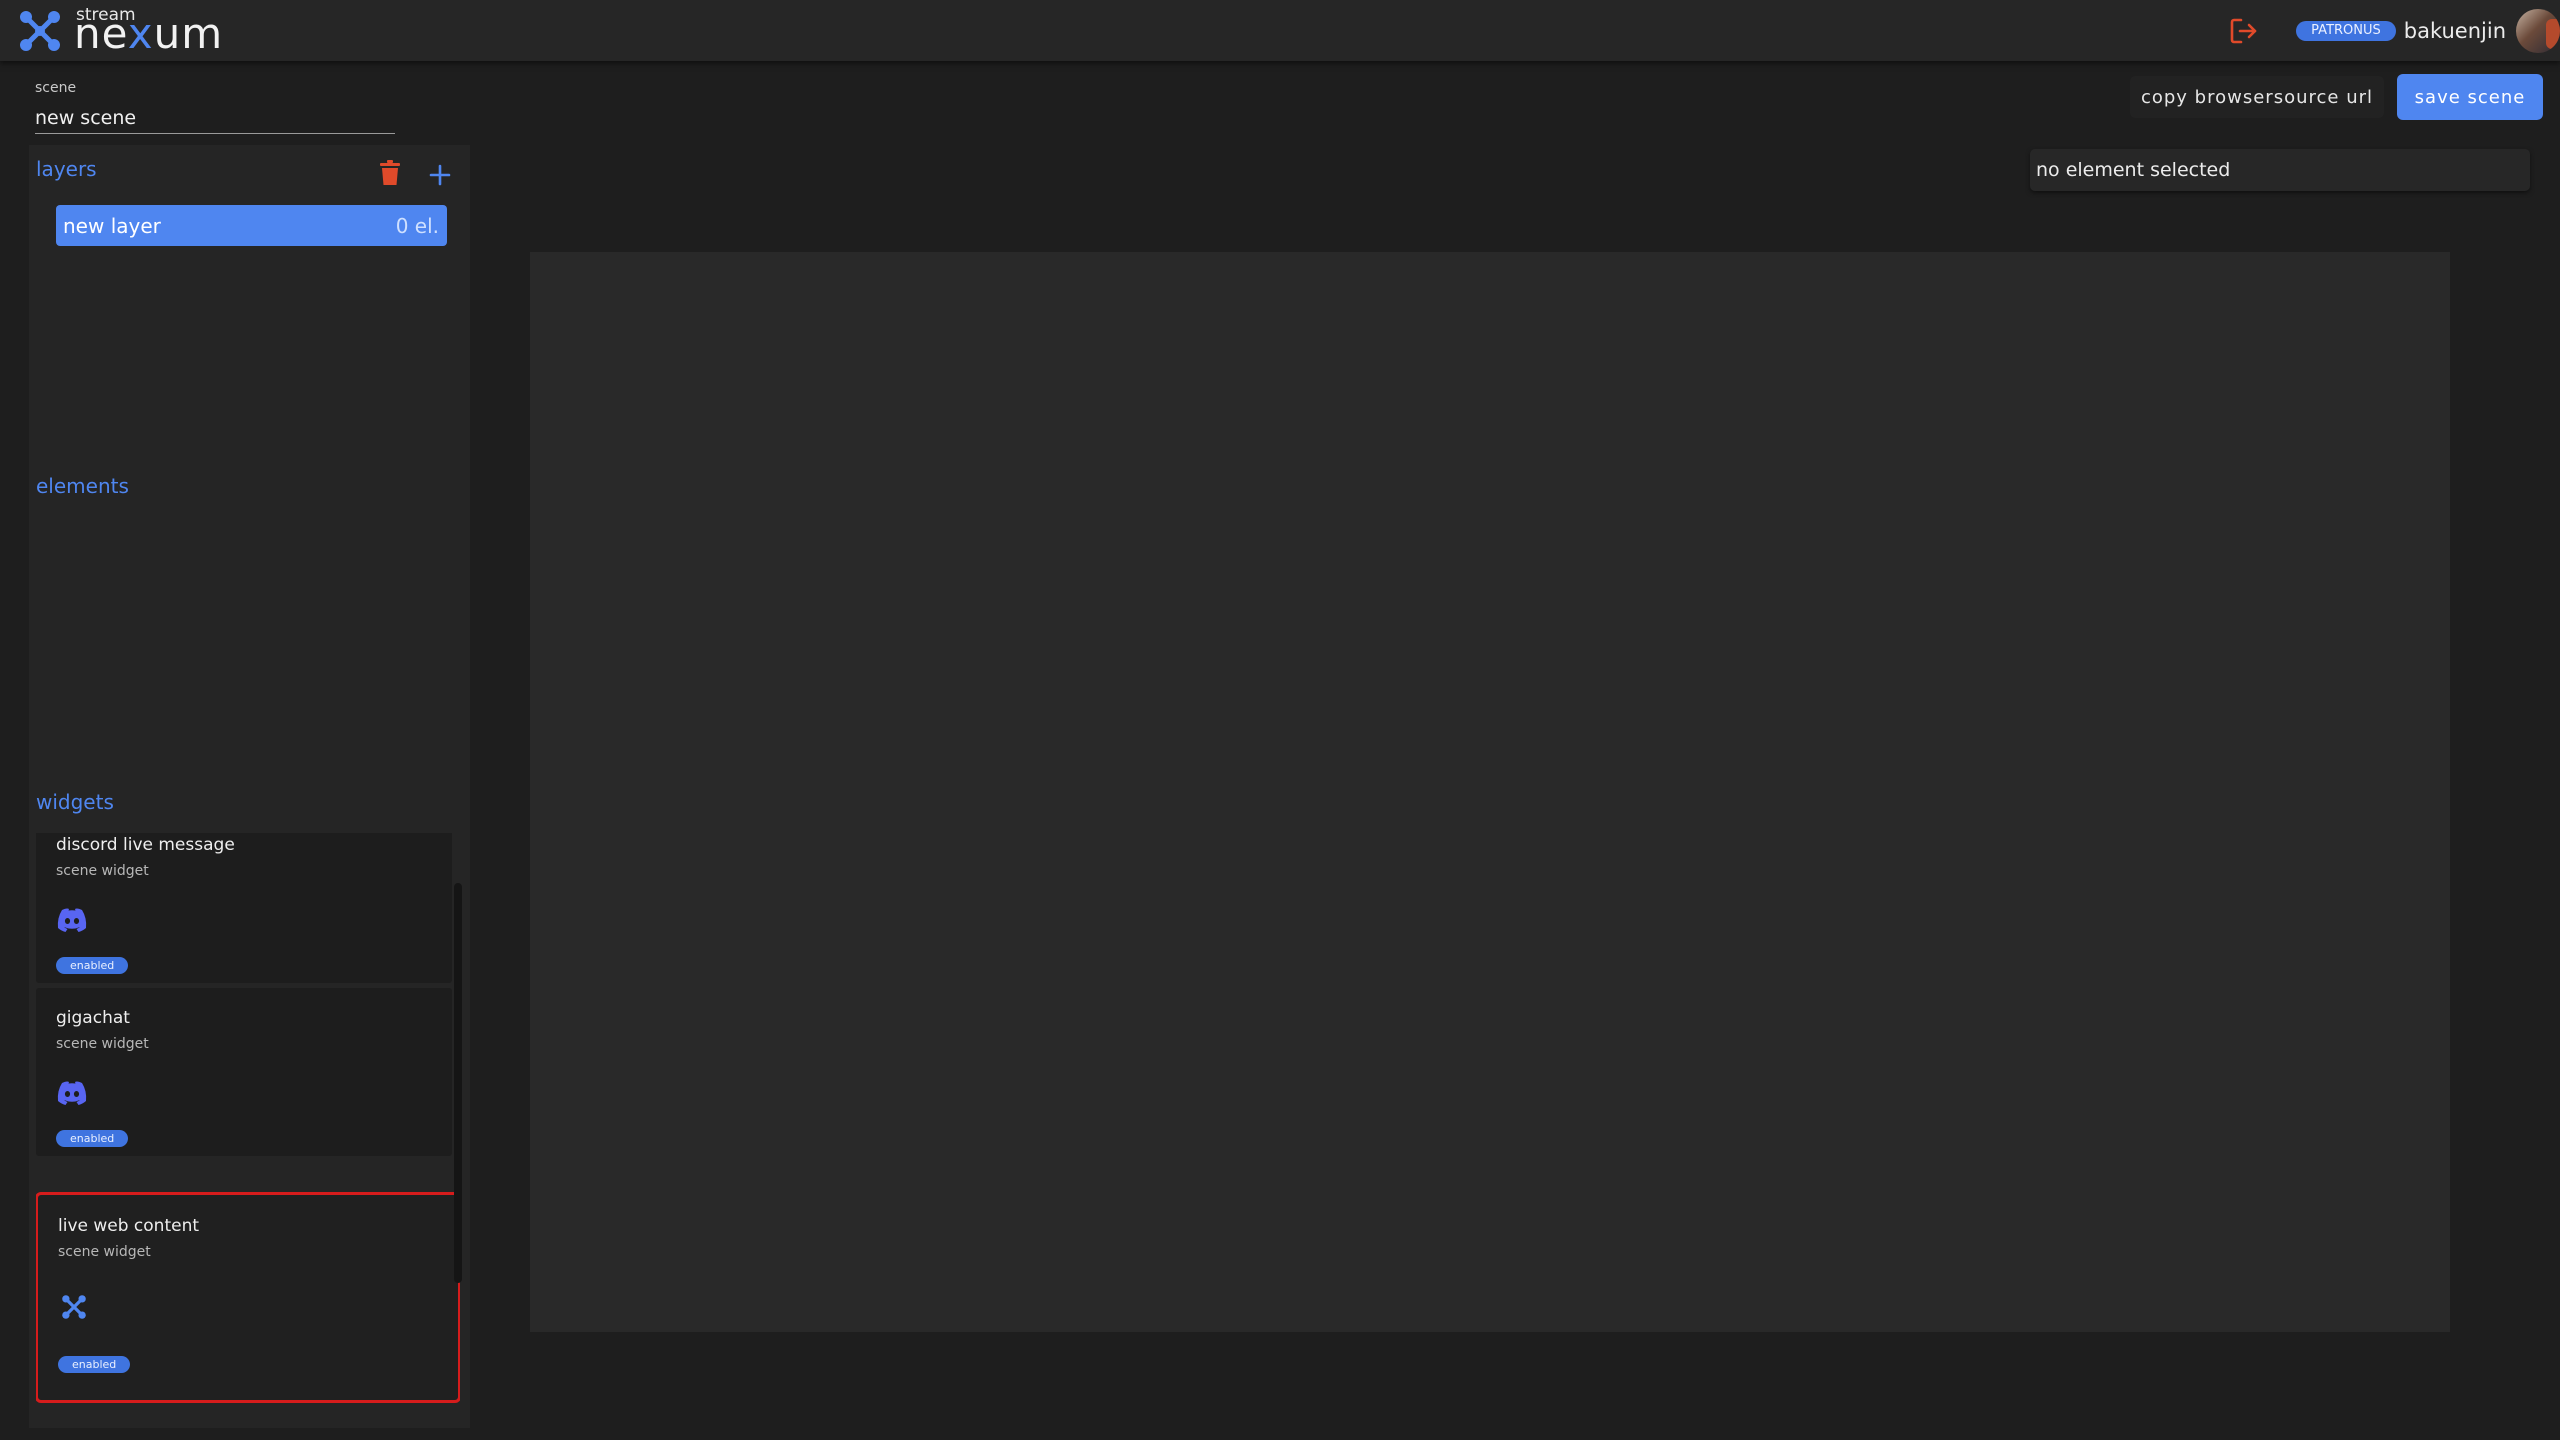 This screenshot has width=2560, height=1440. I want to click on scene-name-input, so click(215, 118).